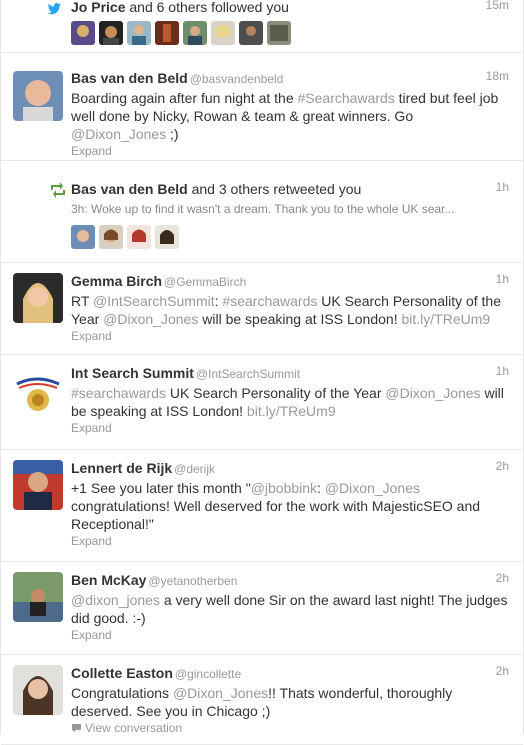 Image resolution: width=524 pixels, height=745 pixels. Describe the element at coordinates (82, 301) in the screenshot. I see `tweet-text-segment: RT` at that location.